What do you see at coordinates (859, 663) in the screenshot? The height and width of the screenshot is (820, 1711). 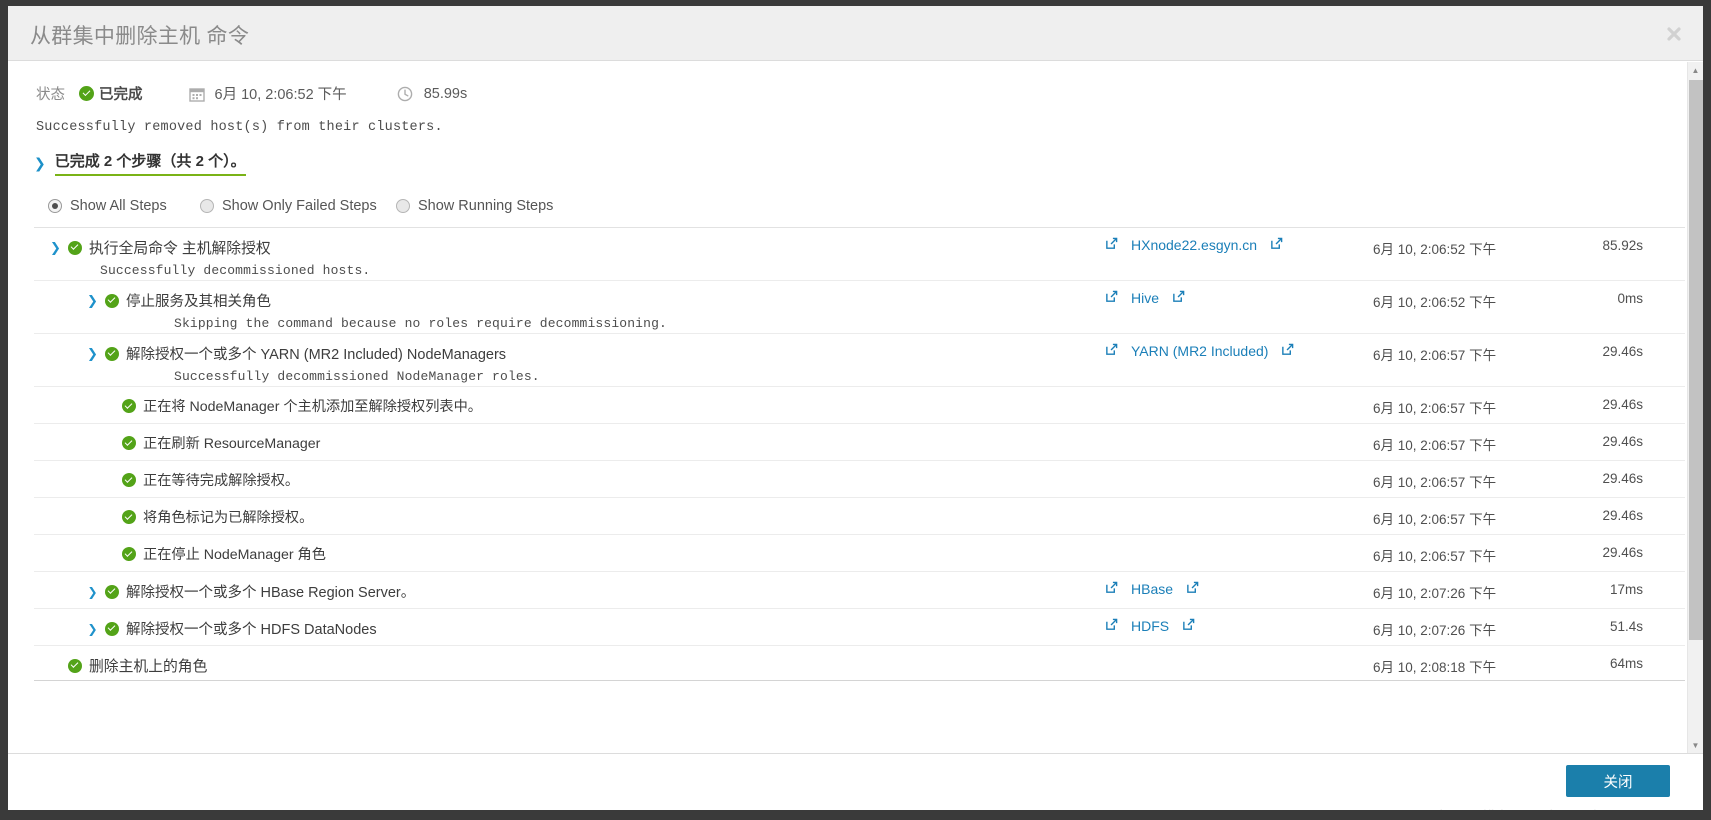 I see `table-row: 删除主机上的角色 6月 10, 2:08:18 下午 64ms` at bounding box center [859, 663].